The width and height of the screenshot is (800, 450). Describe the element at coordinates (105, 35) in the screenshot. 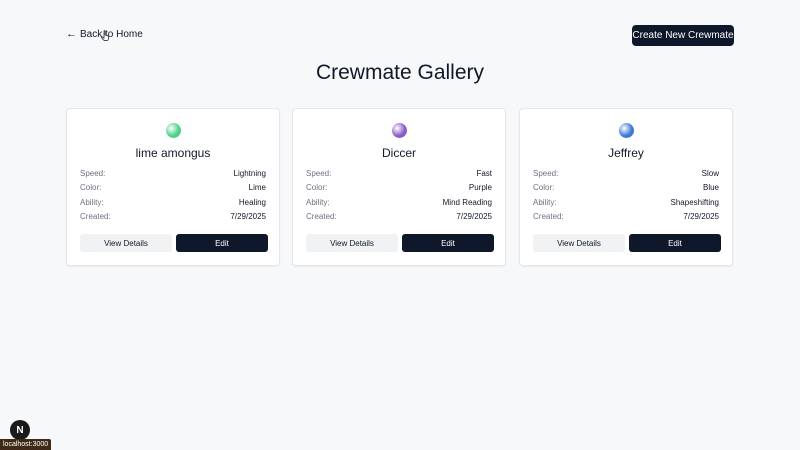

I see `hand-pointer-icon` at that location.